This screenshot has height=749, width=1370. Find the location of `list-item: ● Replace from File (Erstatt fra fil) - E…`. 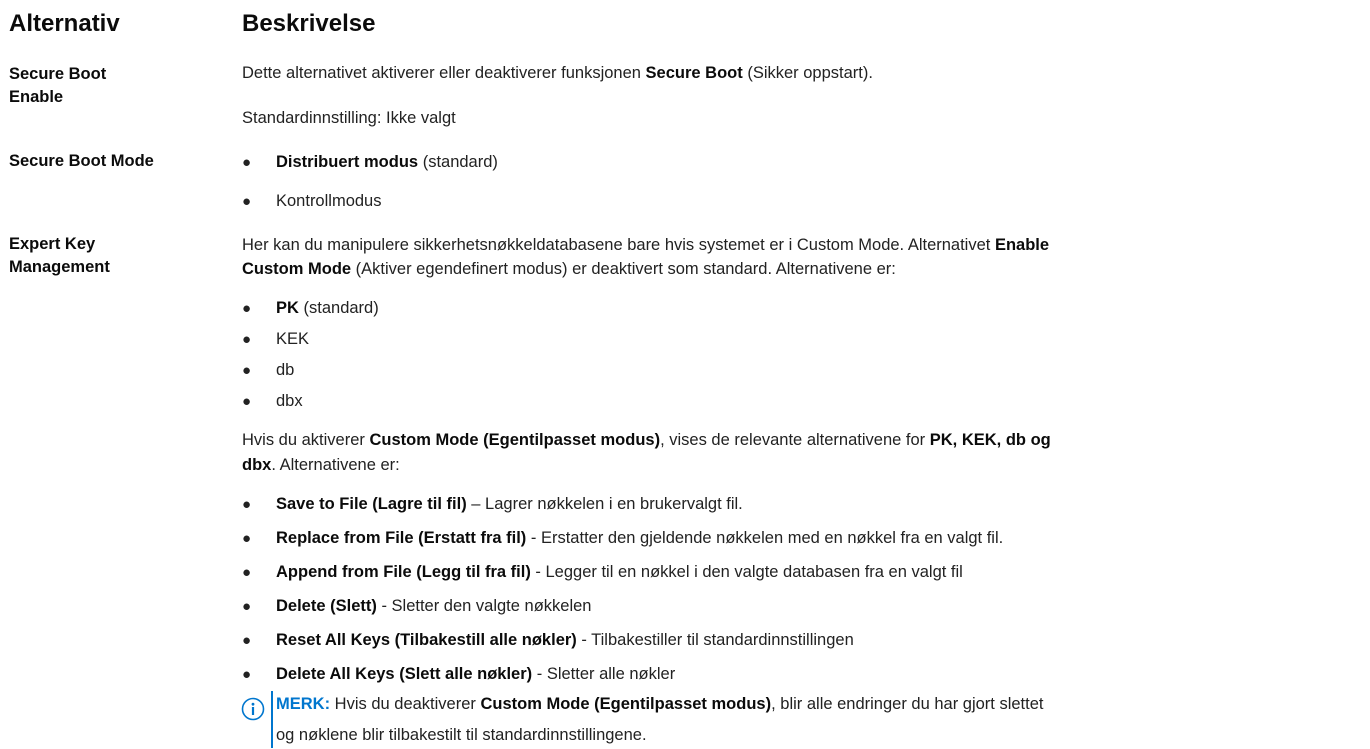

list-item: ● Replace from File (Erstatt fra fil) - E… is located at coordinates (623, 538).